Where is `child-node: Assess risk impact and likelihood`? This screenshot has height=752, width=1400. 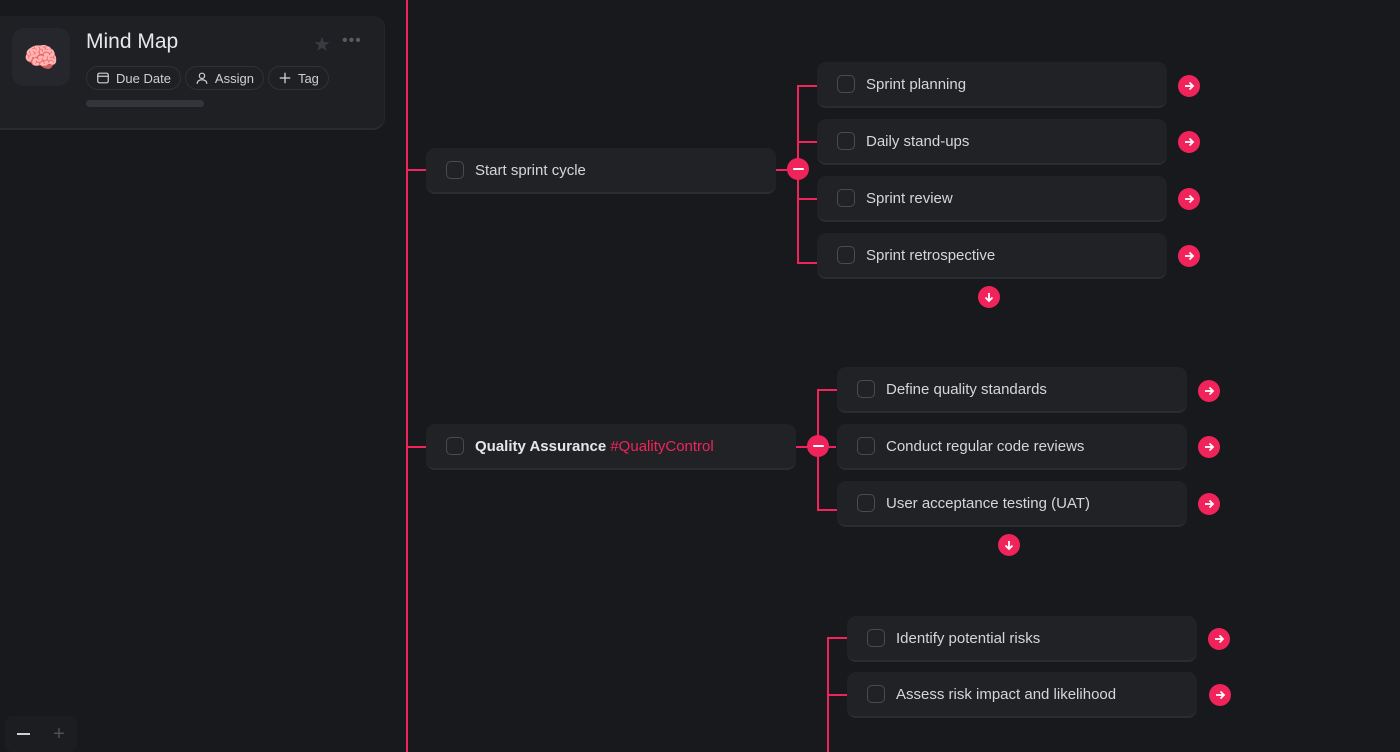
child-node: Assess risk impact and likelihood is located at coordinates (1022, 695).